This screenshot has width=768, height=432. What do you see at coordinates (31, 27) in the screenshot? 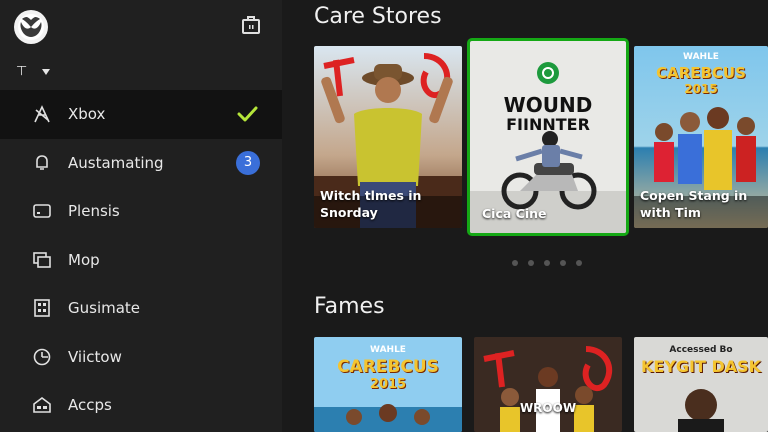
I see `xbox-logo-icon` at bounding box center [31, 27].